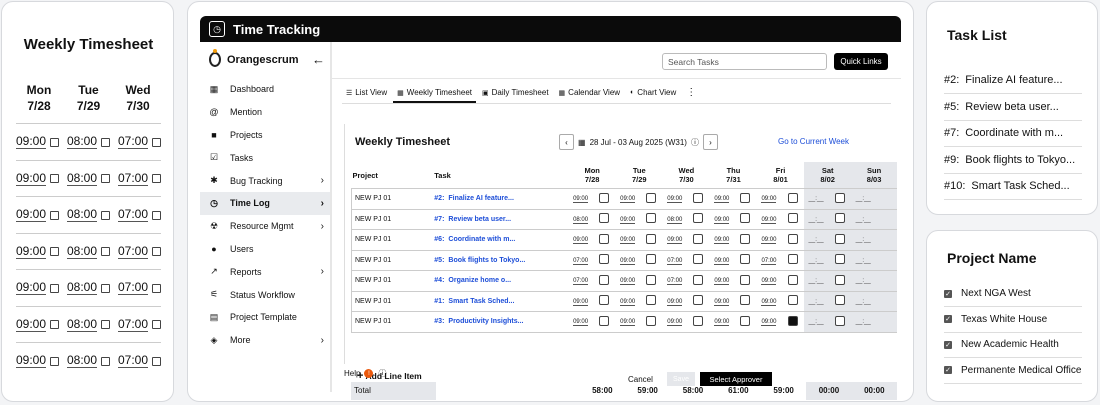 The height and width of the screenshot is (405, 1100). I want to click on task-number: #1:, so click(439, 301).